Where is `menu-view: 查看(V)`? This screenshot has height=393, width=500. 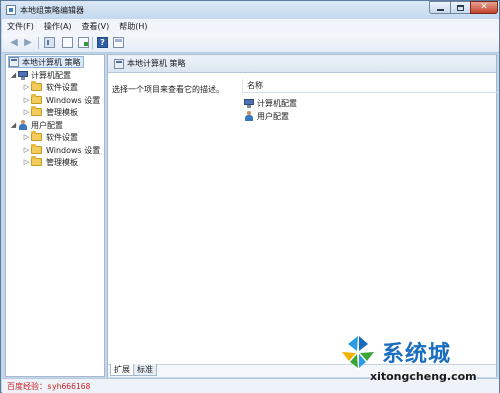
menu-view: 查看(V) is located at coordinates (96, 26).